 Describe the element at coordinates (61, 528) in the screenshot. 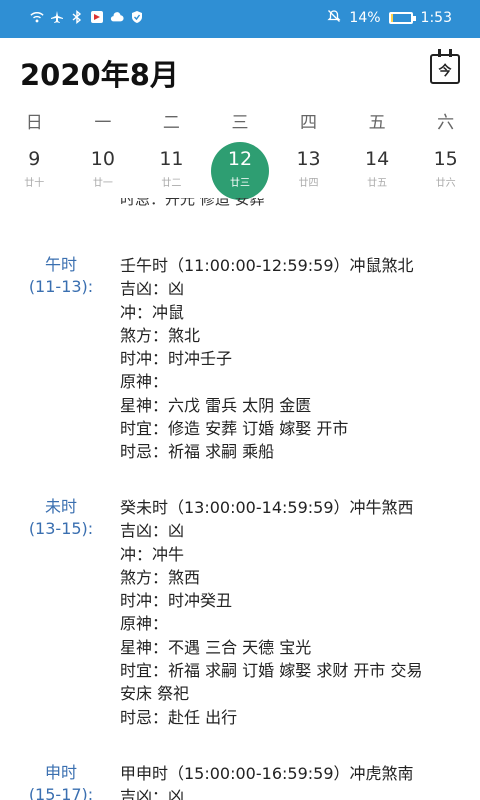

I see `hour-range: (13-15):` at that location.